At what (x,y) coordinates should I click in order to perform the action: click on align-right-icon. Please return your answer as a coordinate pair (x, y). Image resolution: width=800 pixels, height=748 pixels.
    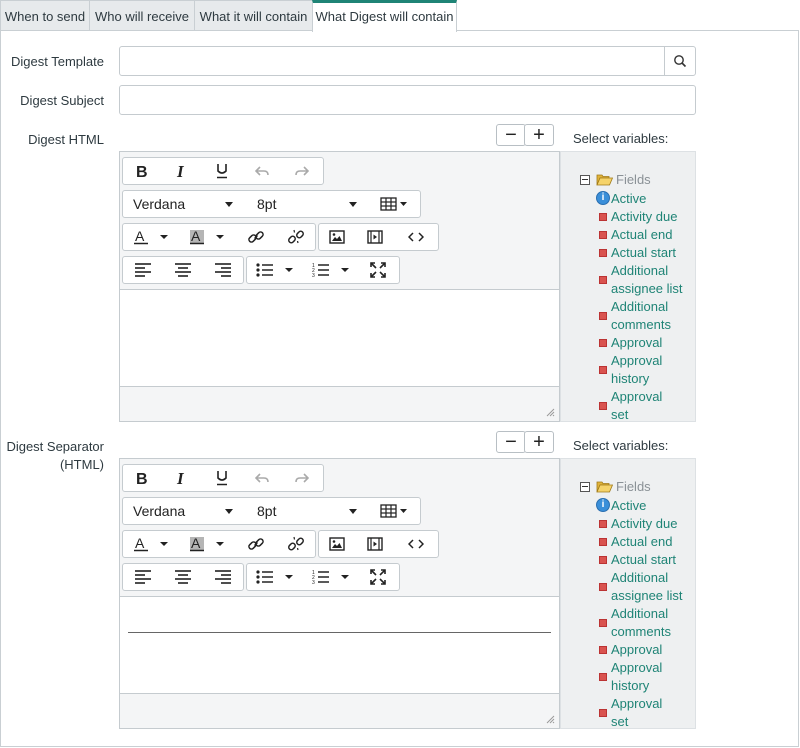
    Looking at the image, I should click on (223, 270).